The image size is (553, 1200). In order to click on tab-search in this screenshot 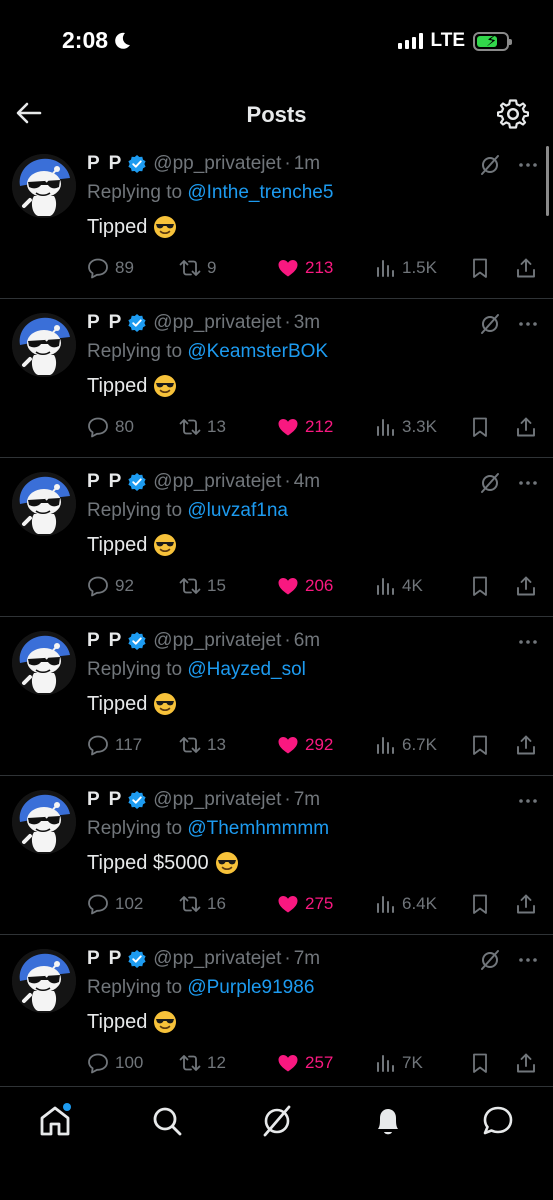, I will do `click(167, 1121)`.